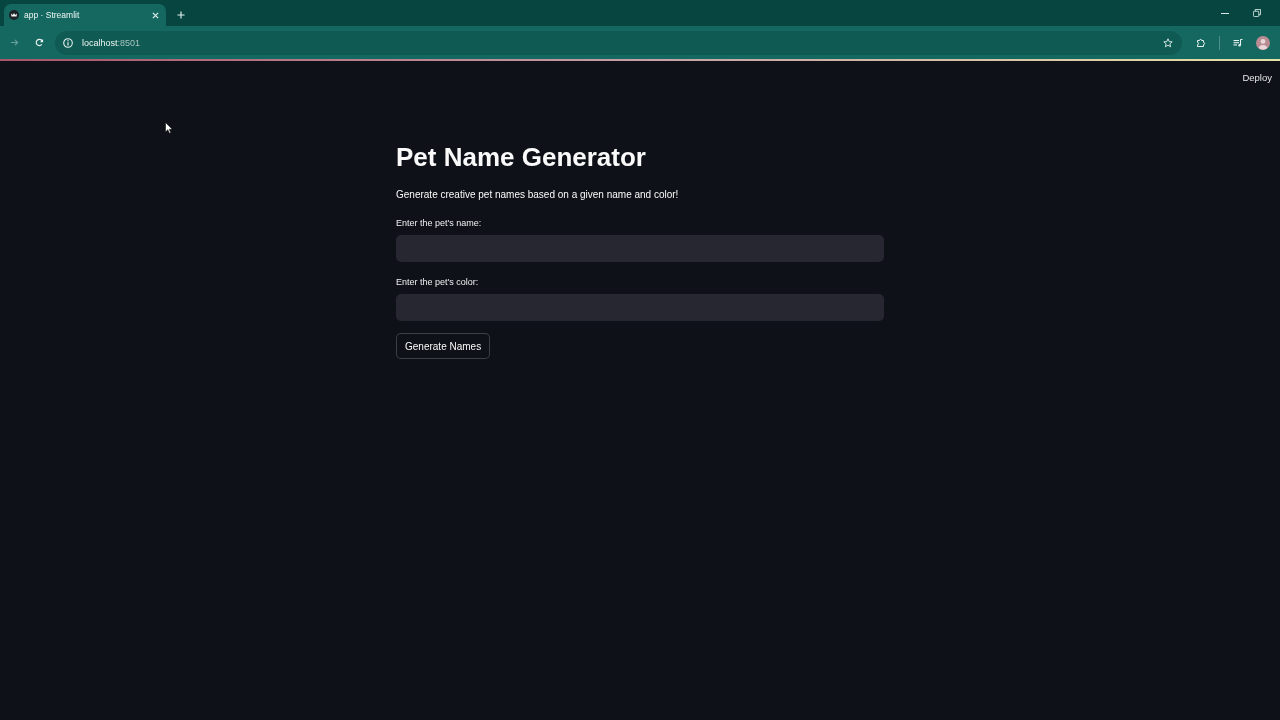  I want to click on field-label: Enter the pet's color:, so click(438, 282).